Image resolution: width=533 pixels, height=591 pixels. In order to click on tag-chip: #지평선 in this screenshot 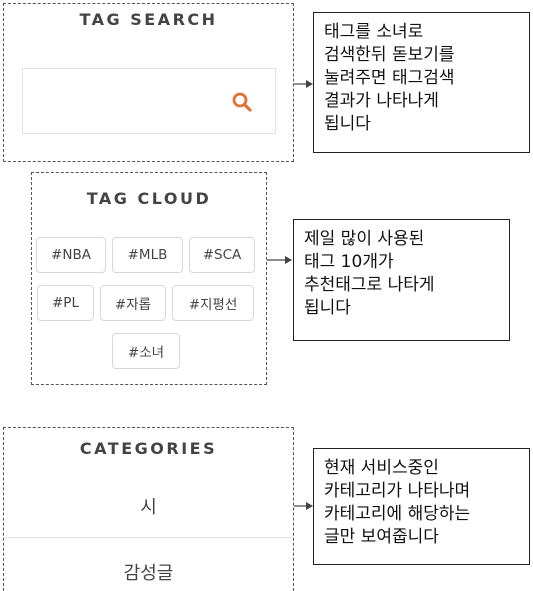, I will do `click(213, 303)`.